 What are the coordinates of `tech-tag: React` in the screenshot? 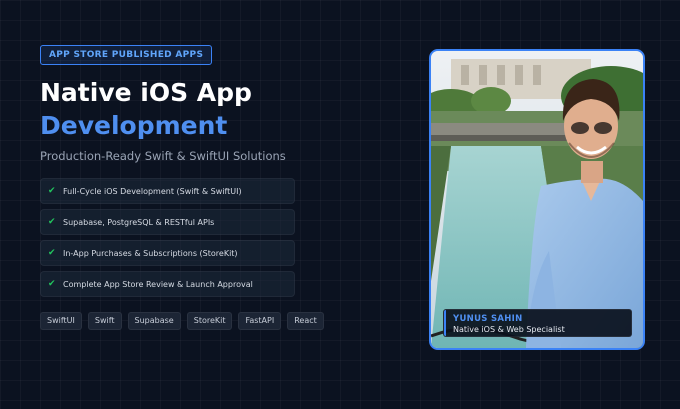 It's located at (305, 321).